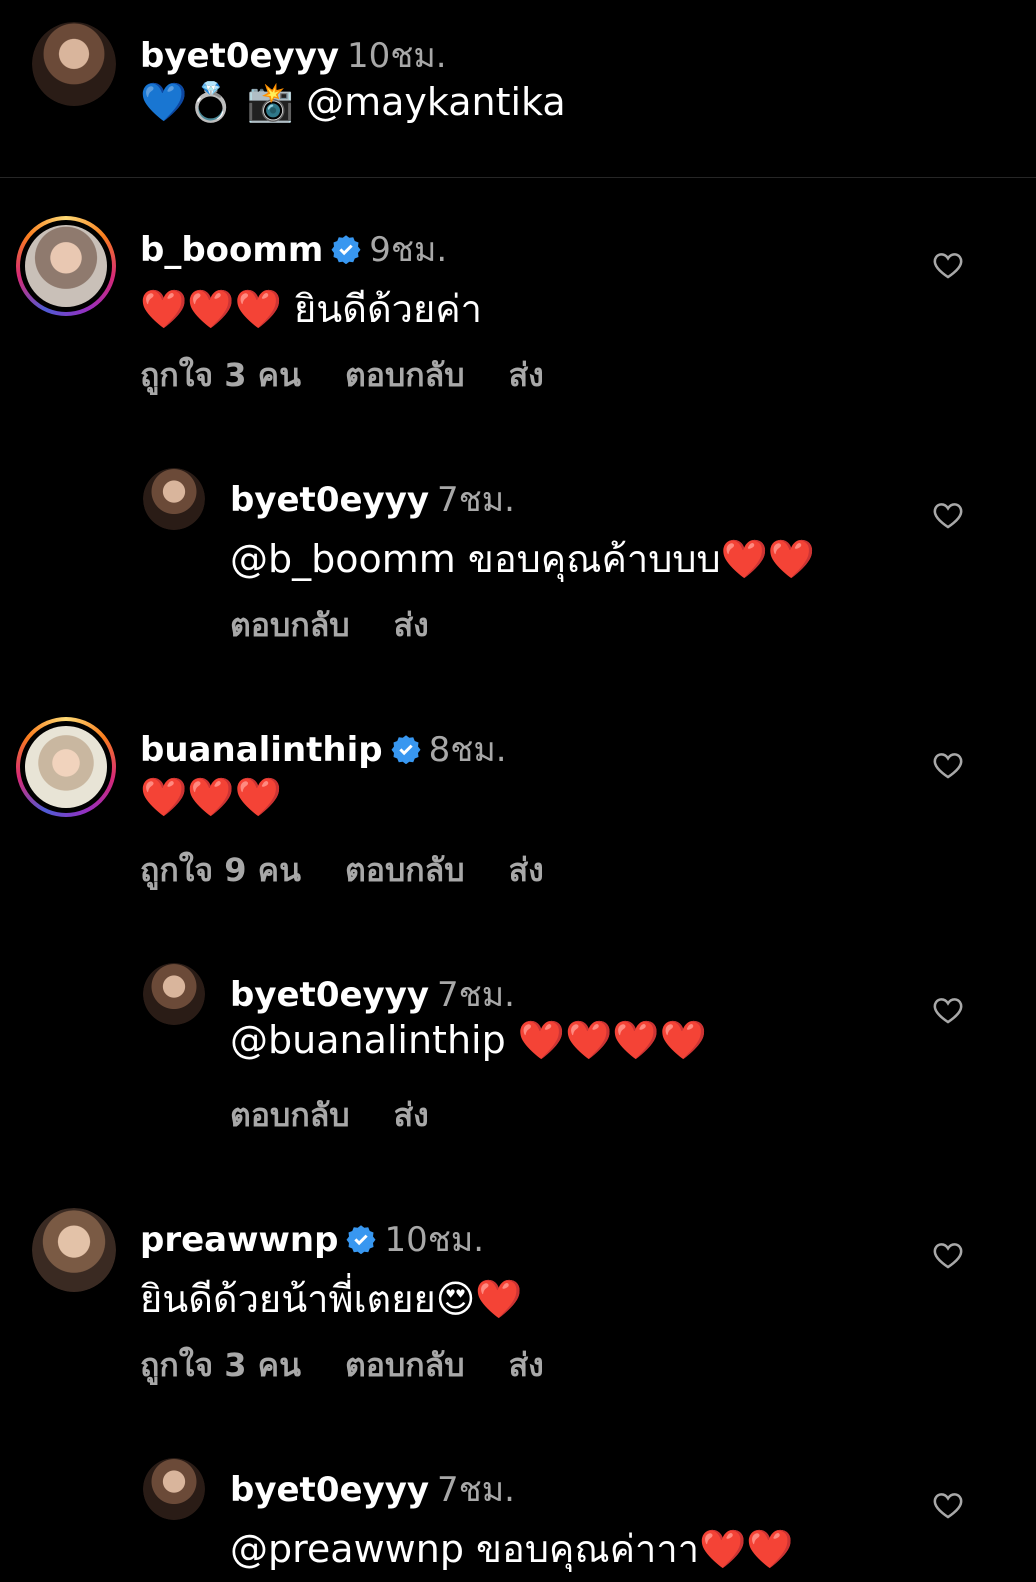 The image size is (1036, 1582). I want to click on comment-text: ❤️❤️❤️ ยินดีด้วยค่า, so click(311, 309).